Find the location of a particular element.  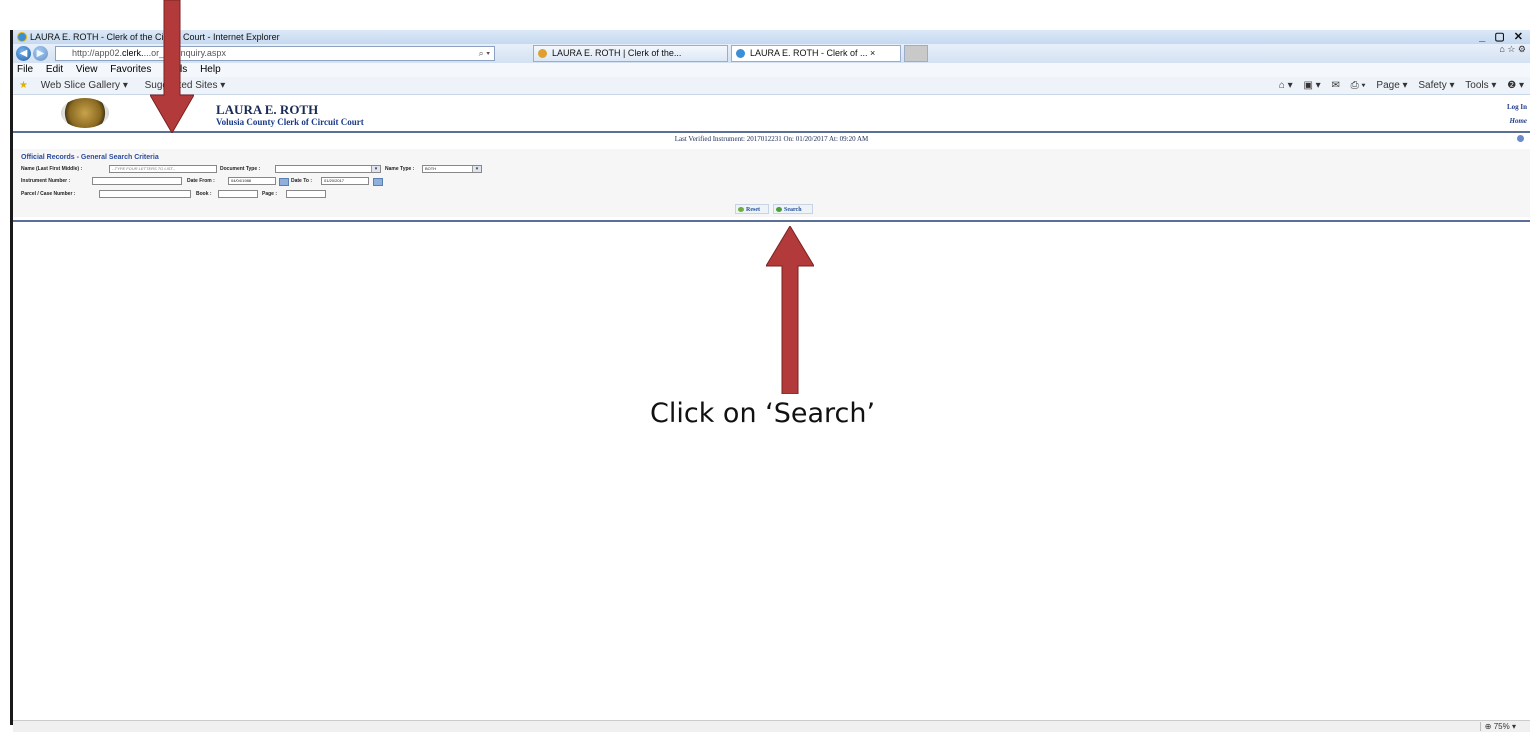

menu-file: File is located at coordinates (25, 69).